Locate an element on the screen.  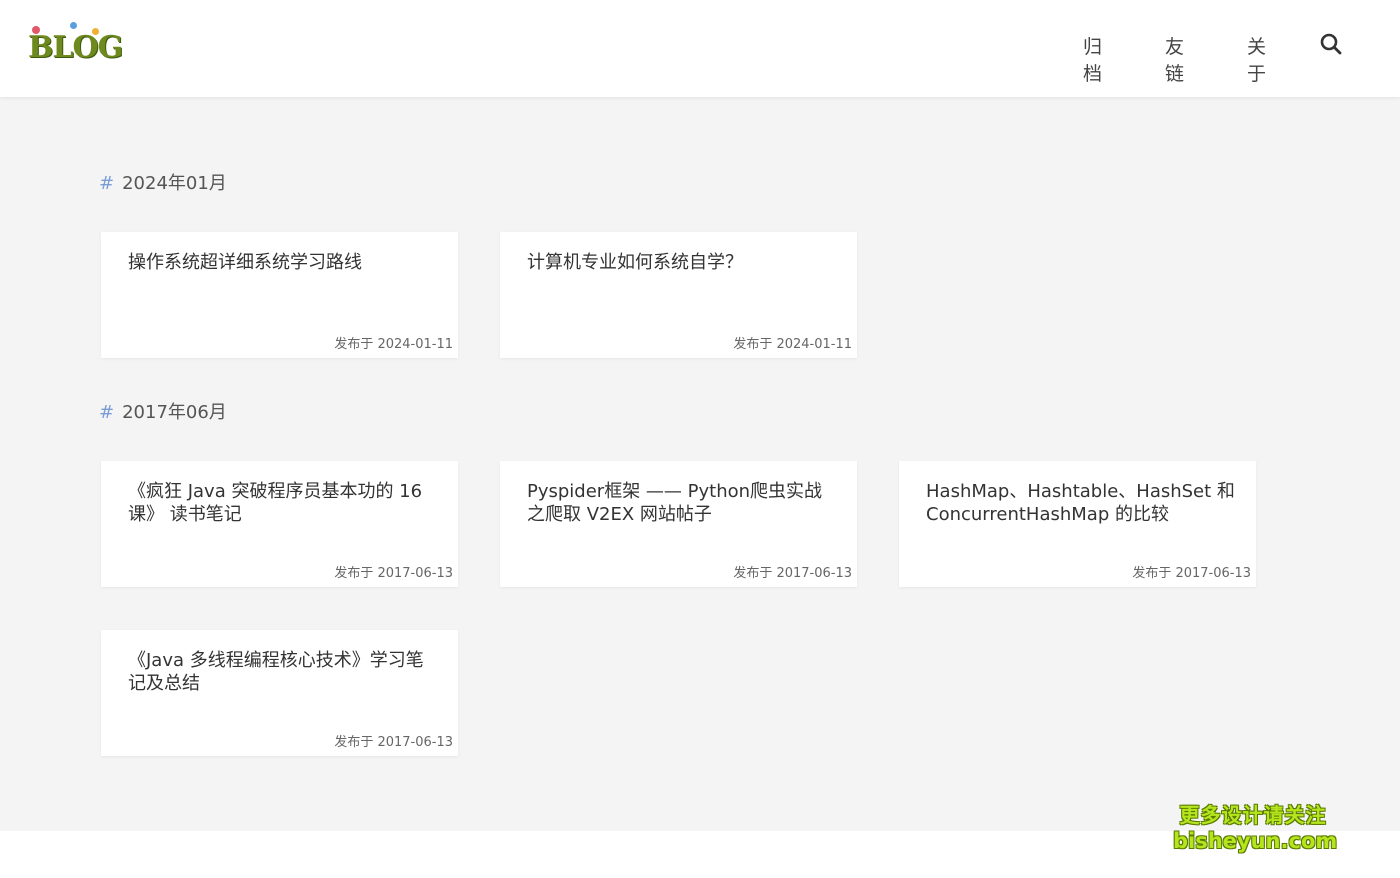
logo-text: BLOG is located at coordinates (75, 47).